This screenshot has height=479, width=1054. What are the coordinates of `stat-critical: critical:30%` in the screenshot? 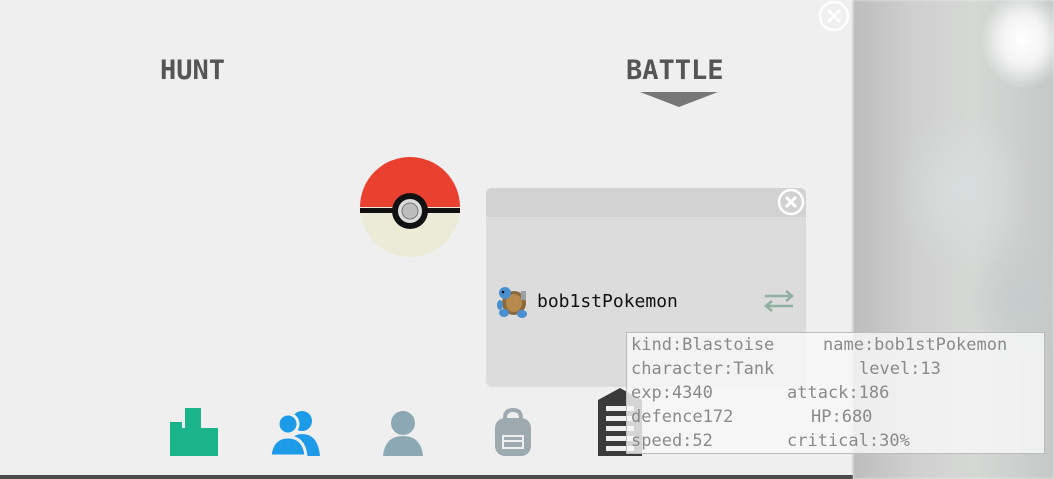 It's located at (848, 441).